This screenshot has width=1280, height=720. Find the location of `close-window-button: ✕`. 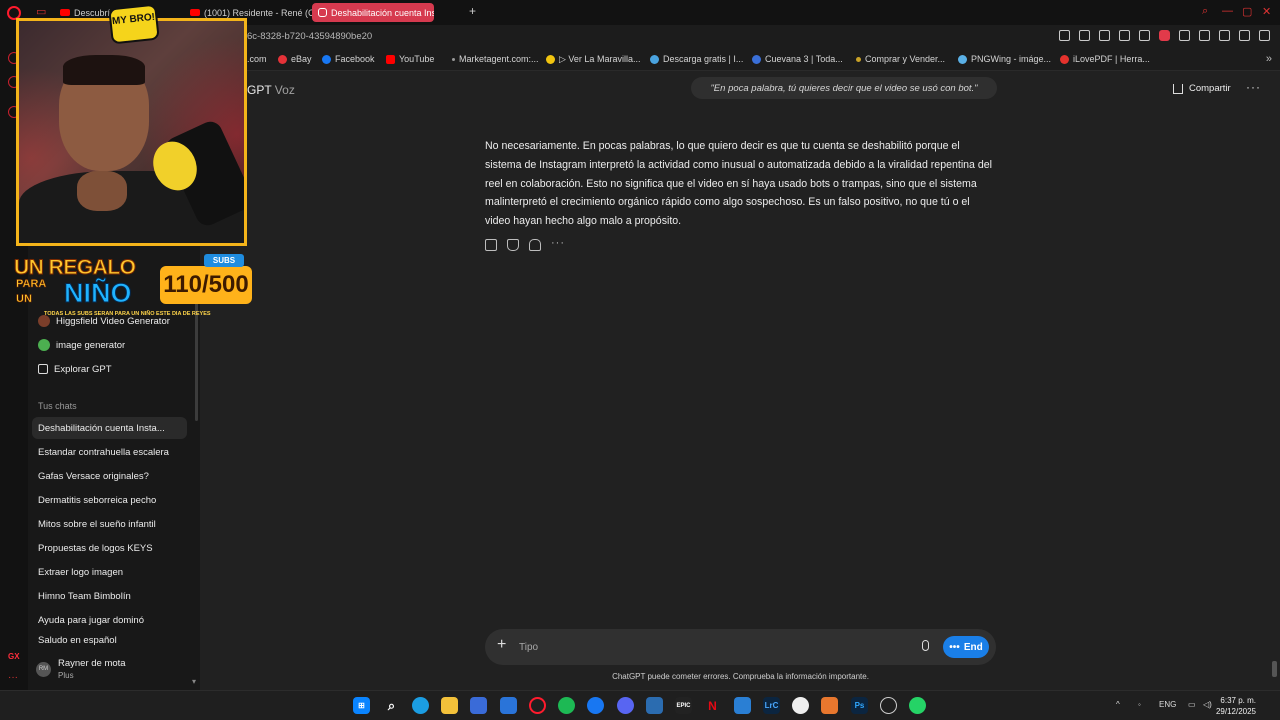

close-window-button: ✕ is located at coordinates (1266, 11).